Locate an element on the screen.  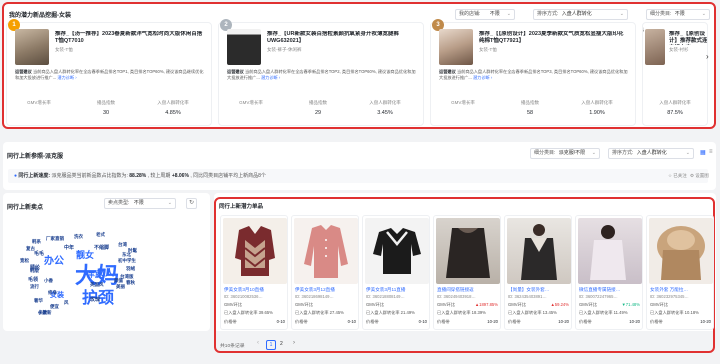
product-thumbnail is located at coordinates (655, 47).